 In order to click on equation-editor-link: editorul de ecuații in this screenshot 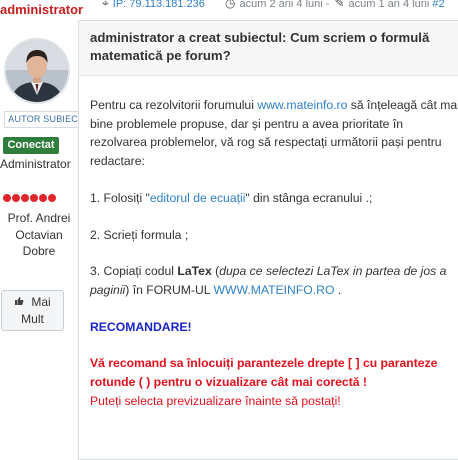, I will do `click(198, 198)`.